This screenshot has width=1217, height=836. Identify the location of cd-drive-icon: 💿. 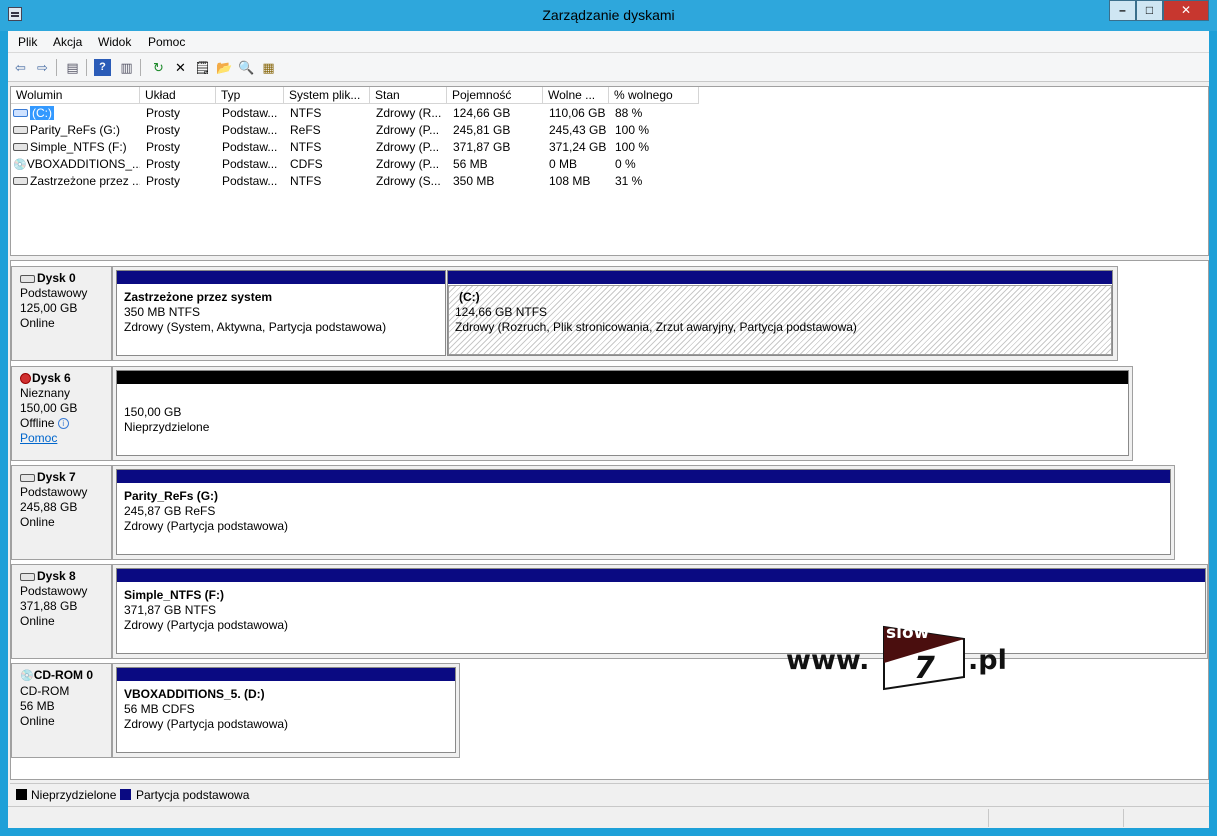
(27, 676).